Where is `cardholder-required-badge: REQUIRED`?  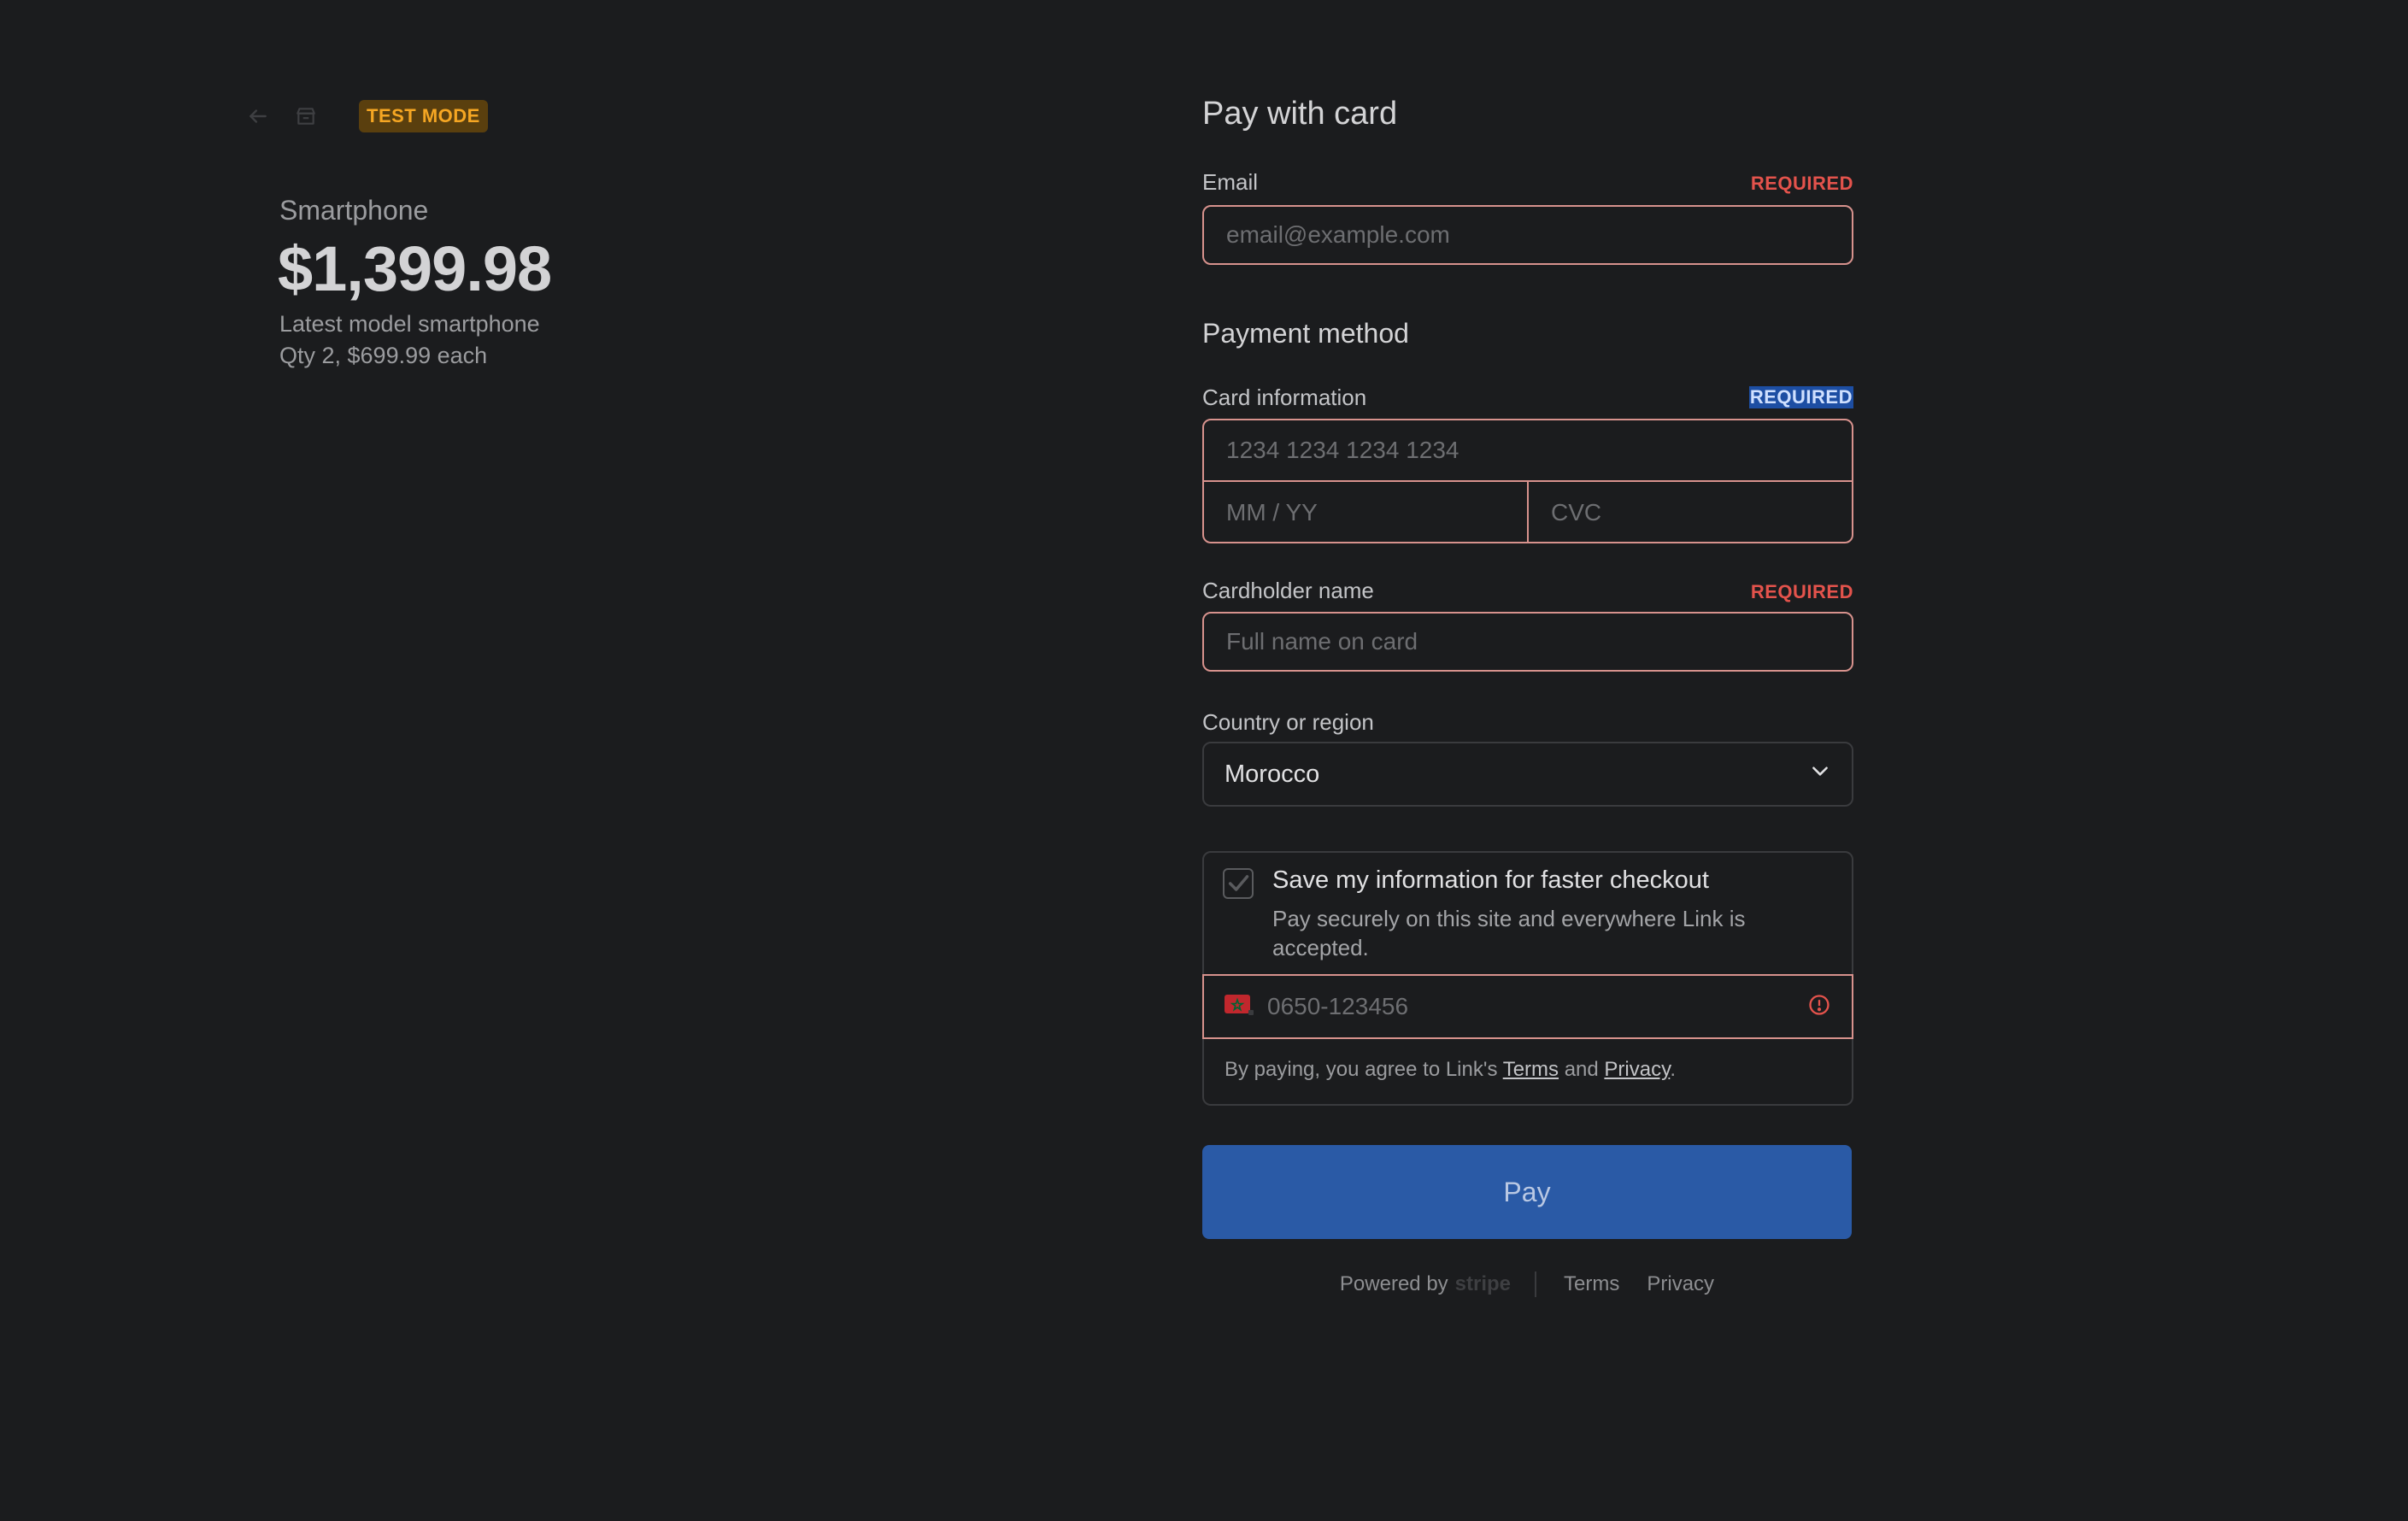 cardholder-required-badge: REQUIRED is located at coordinates (1801, 591).